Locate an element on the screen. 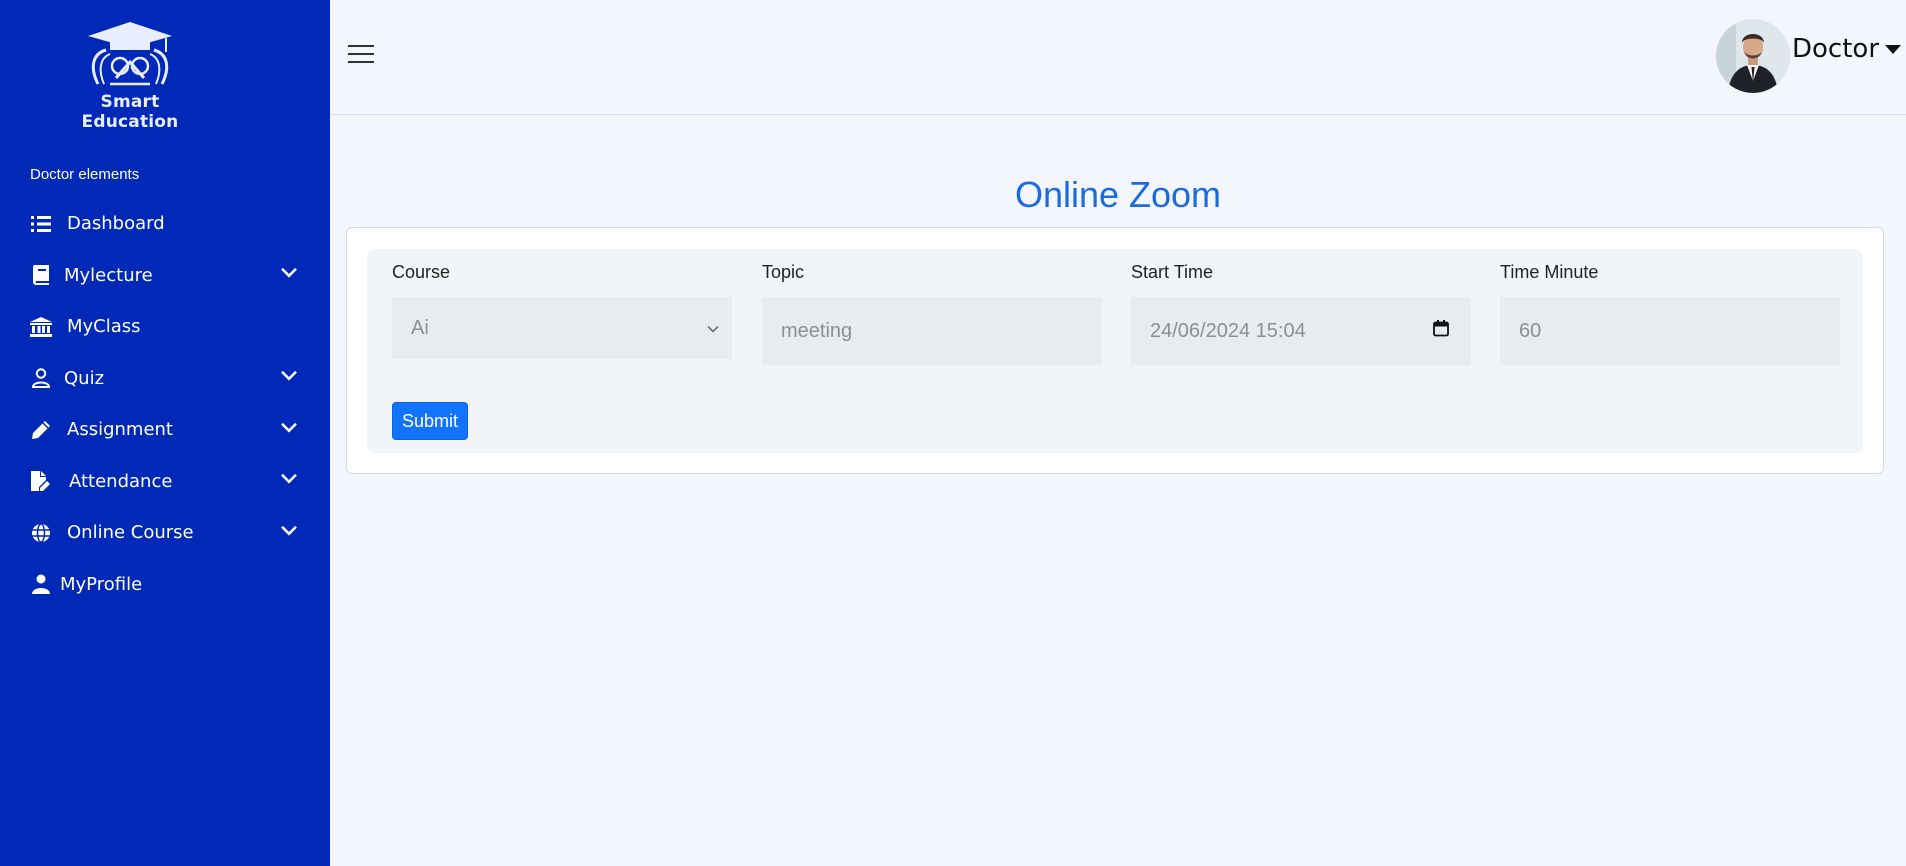  file-edit-icon is located at coordinates (41, 481).